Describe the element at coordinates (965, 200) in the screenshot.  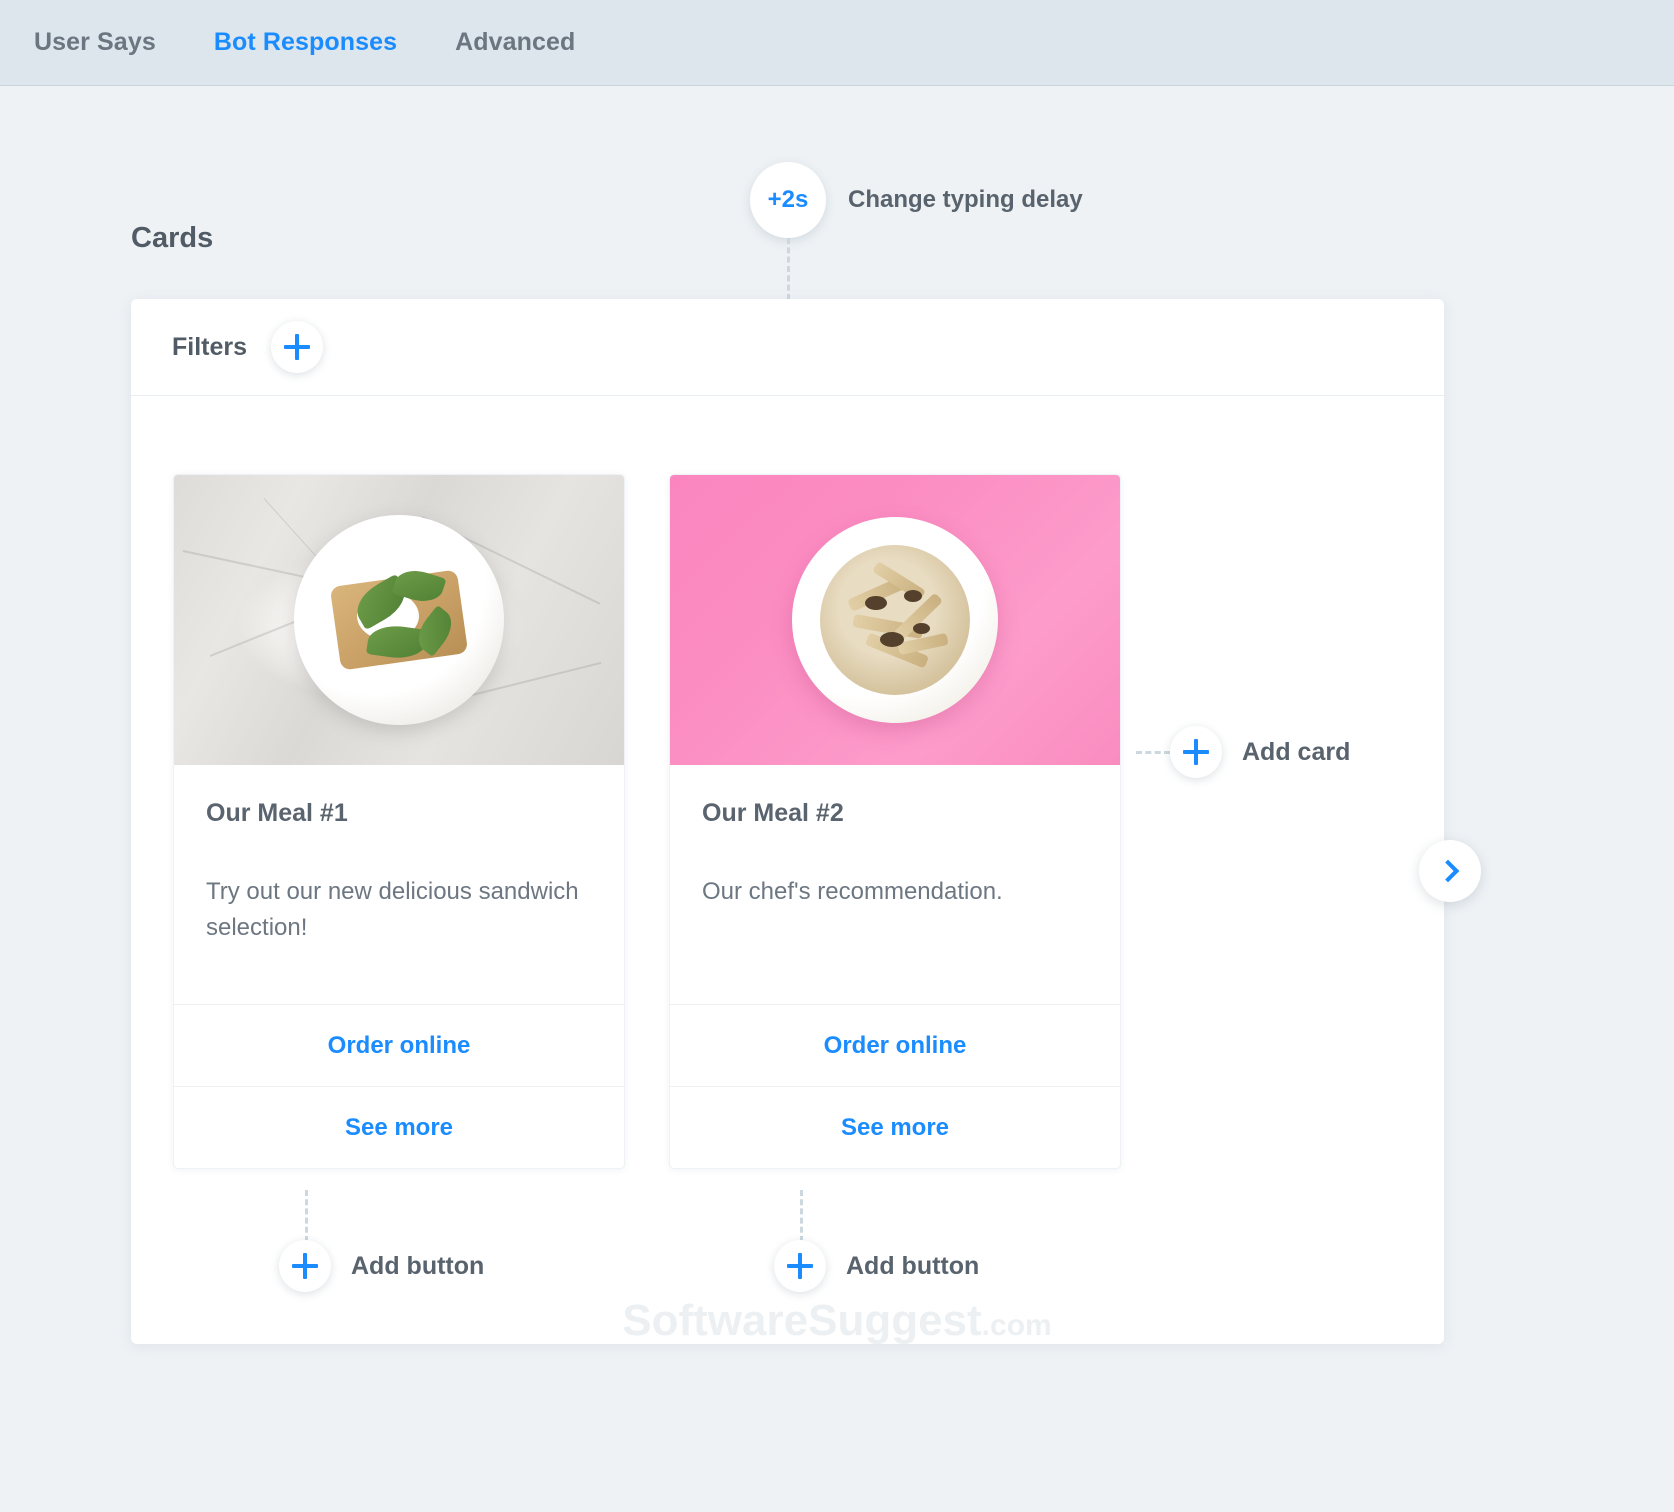
I see `typing-delay-label: Change typing delay` at that location.